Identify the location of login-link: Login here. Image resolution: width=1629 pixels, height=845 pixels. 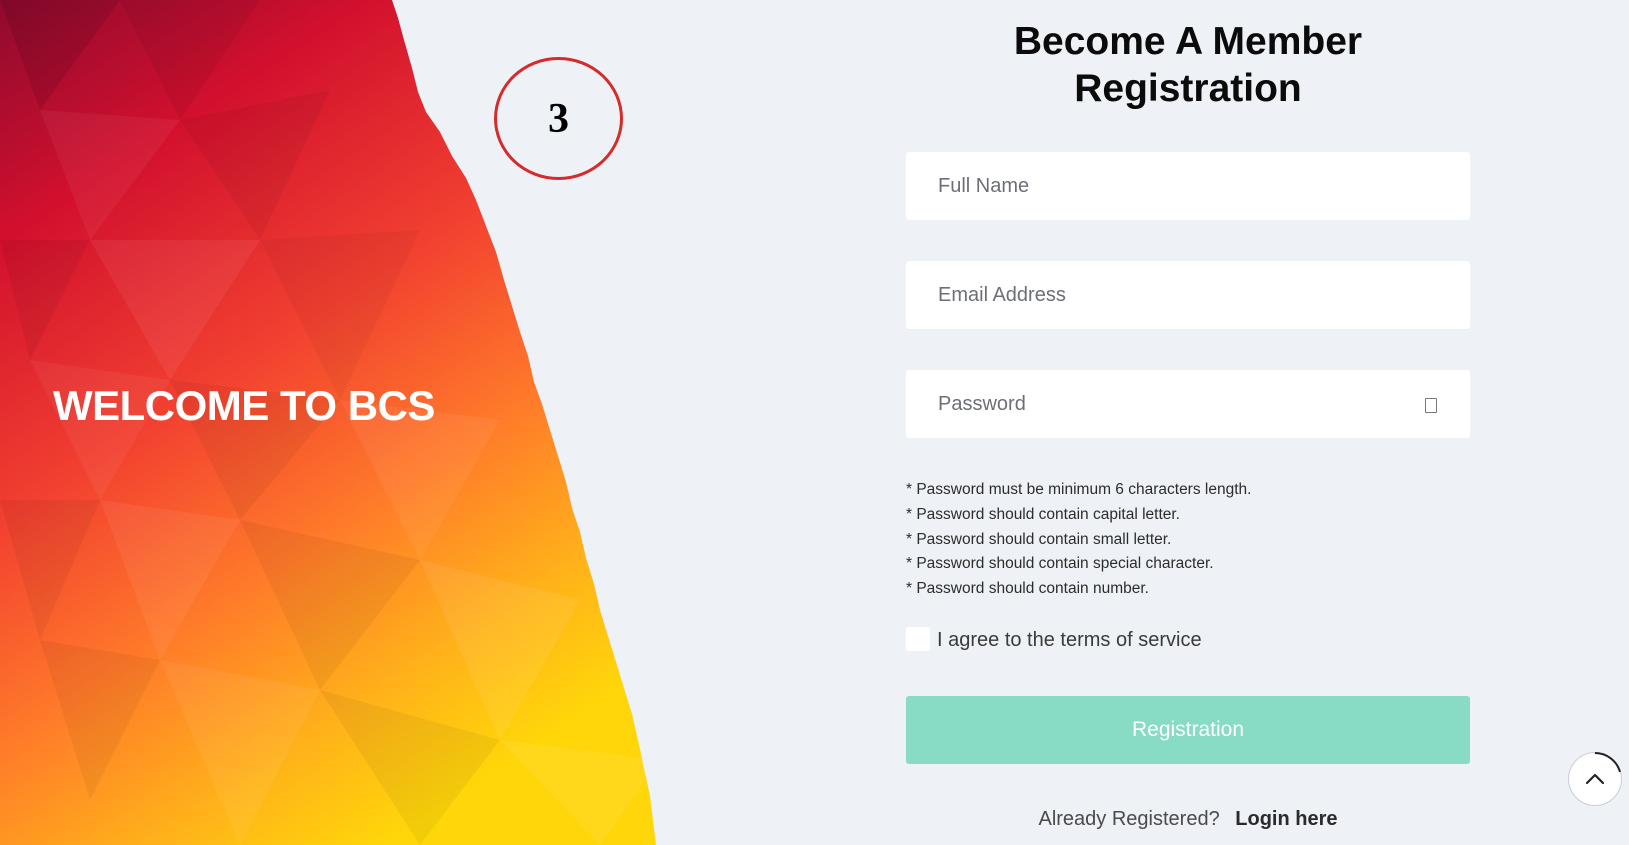
(1286, 819).